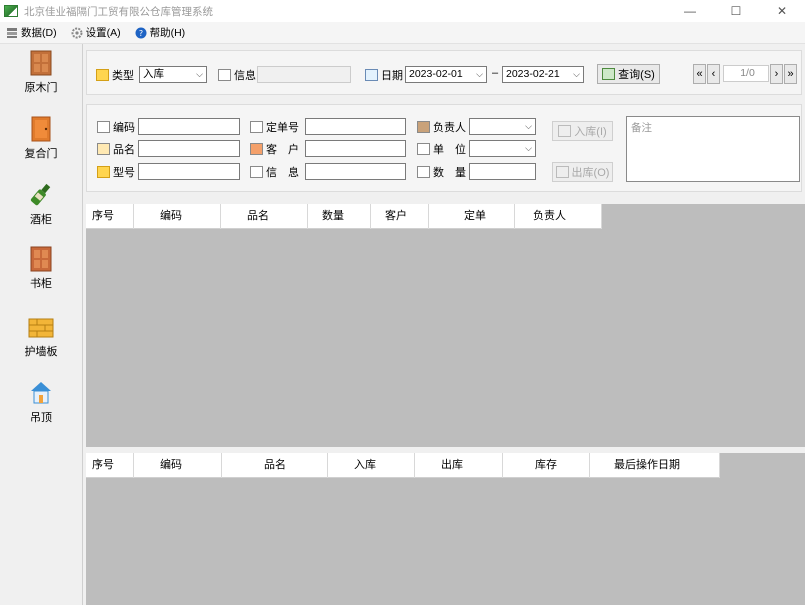 The image size is (805, 605). I want to click on date-from-picker: 2023-02-01 ⌵, so click(446, 74).